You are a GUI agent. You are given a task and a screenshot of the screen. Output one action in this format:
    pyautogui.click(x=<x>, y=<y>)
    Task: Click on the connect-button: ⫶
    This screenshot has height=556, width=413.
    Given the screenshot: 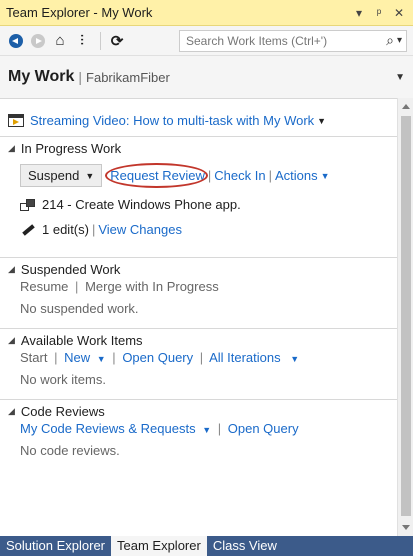 What is the action you would take?
    pyautogui.click(x=82, y=41)
    